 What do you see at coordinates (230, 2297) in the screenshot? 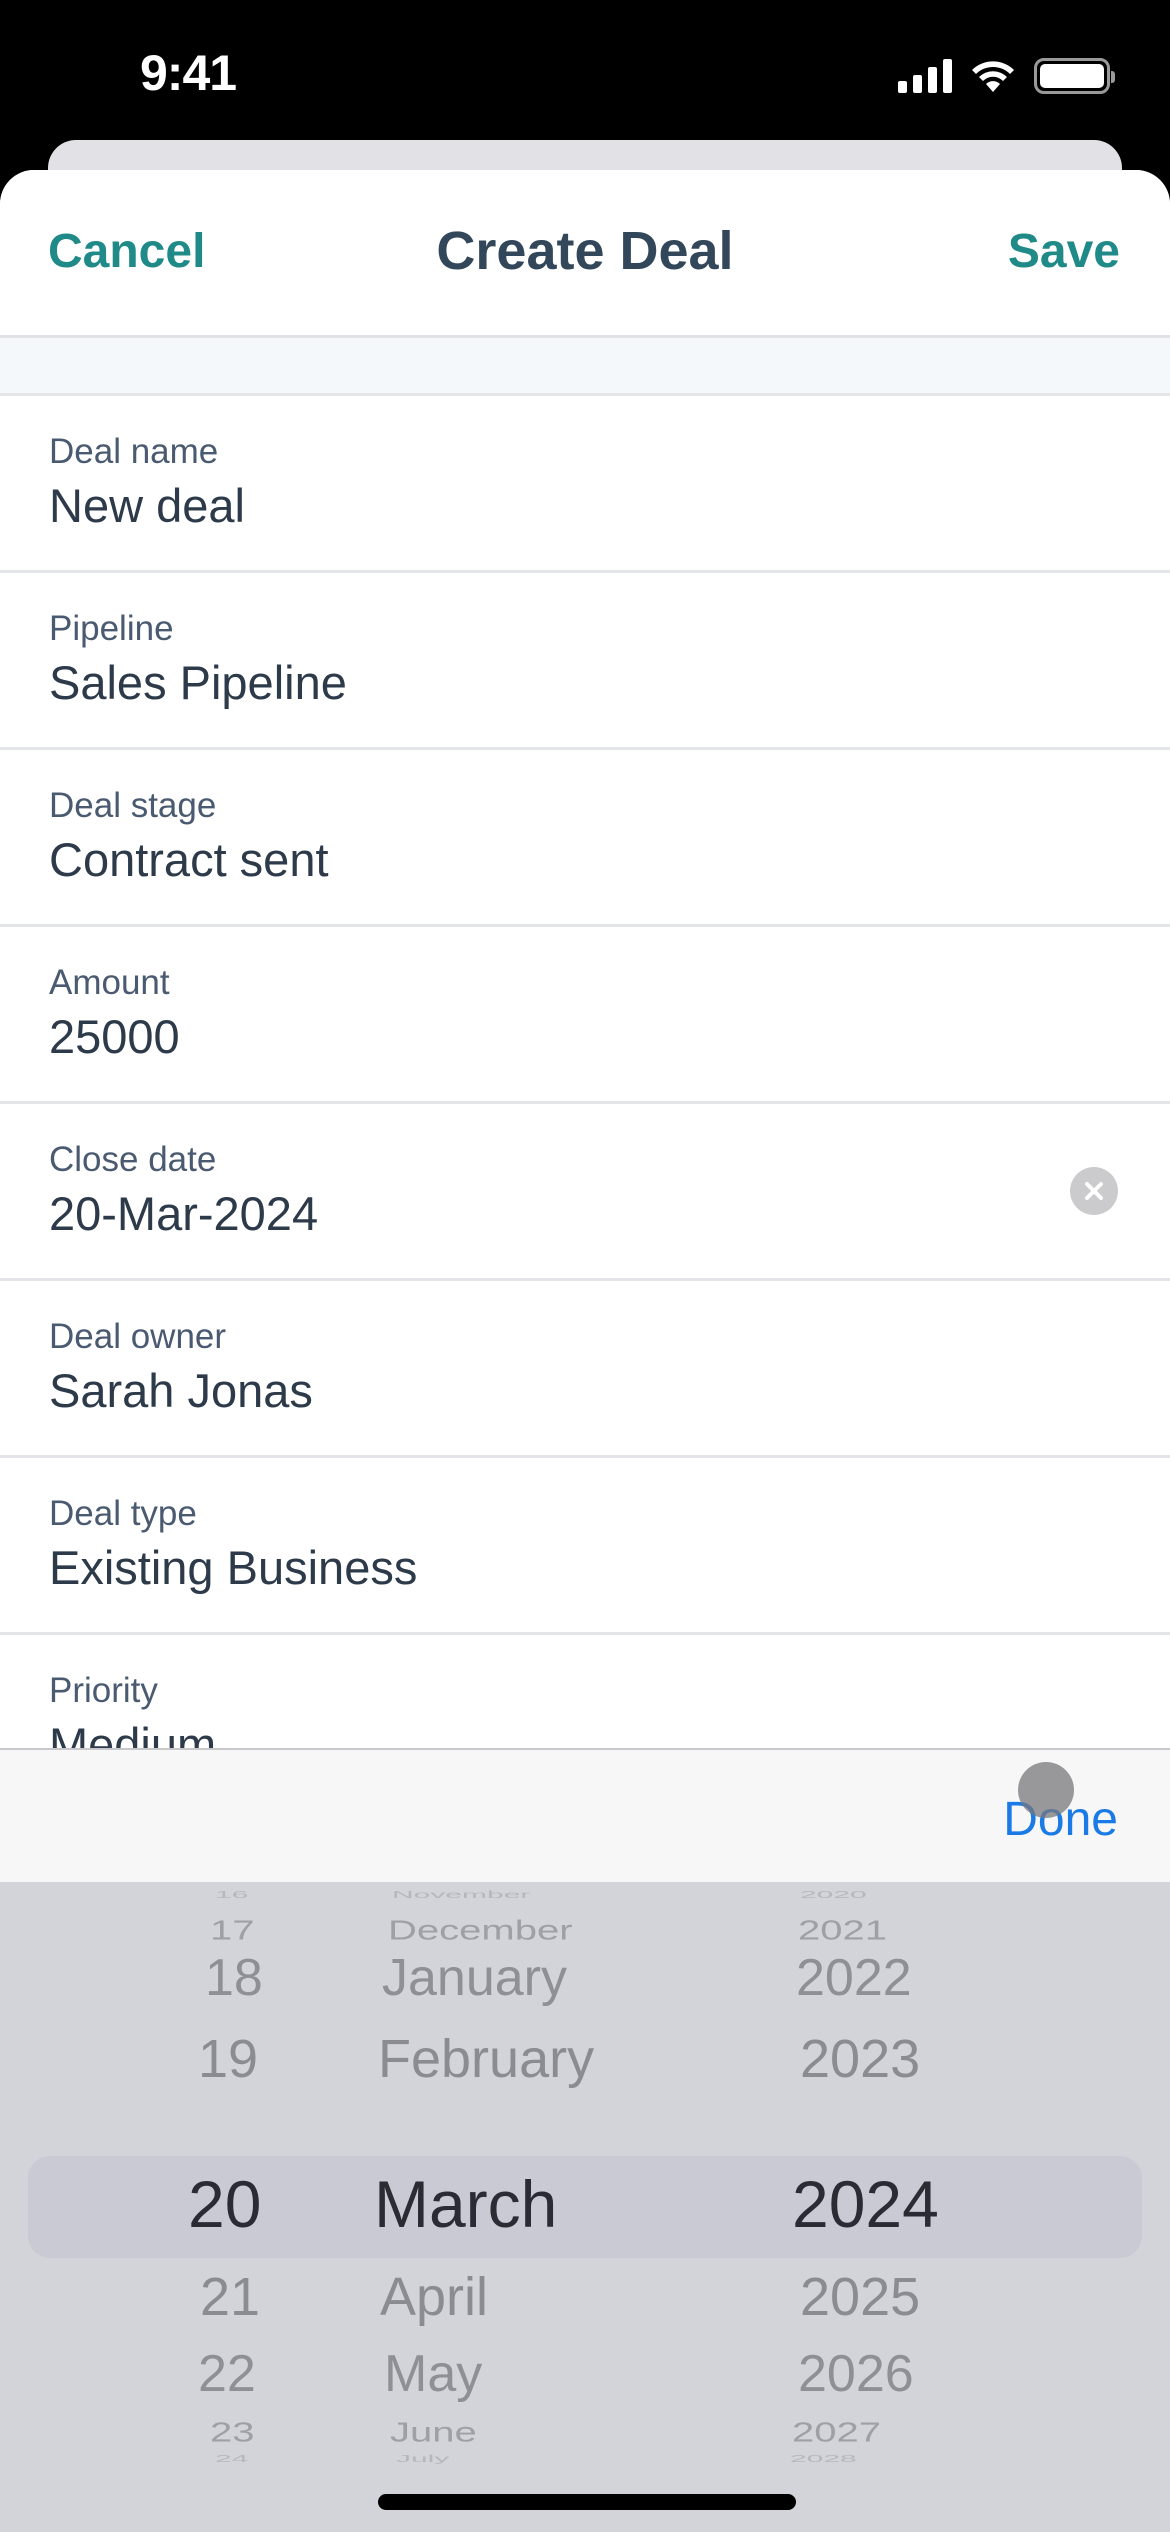
I see `day-option: 21` at bounding box center [230, 2297].